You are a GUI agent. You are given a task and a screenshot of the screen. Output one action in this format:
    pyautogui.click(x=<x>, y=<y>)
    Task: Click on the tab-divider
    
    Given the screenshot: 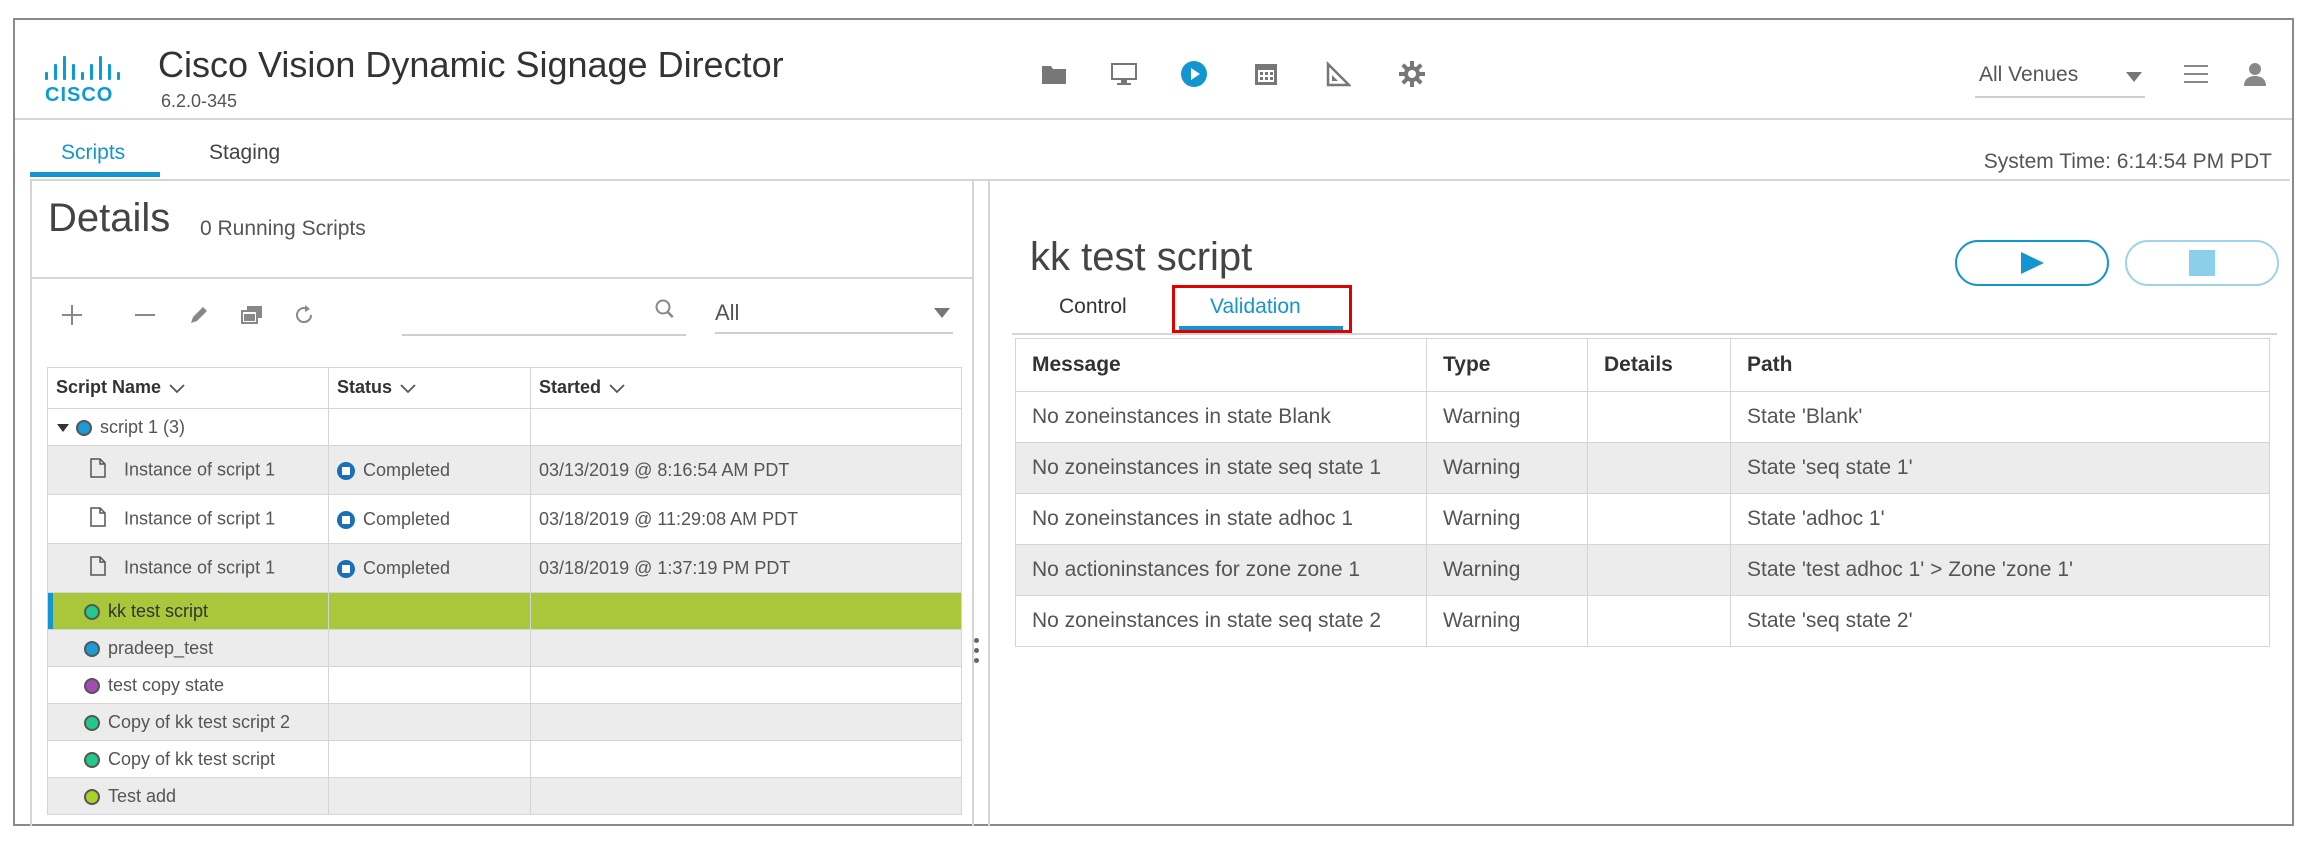 What is the action you would take?
    pyautogui.click(x=1644, y=334)
    